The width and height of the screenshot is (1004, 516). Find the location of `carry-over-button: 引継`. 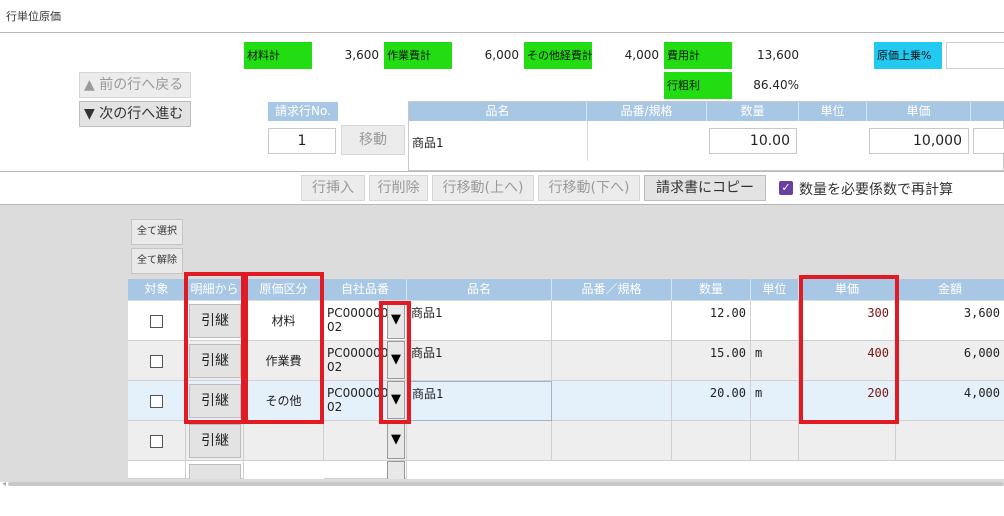

carry-over-button: 引継 is located at coordinates (215, 441).